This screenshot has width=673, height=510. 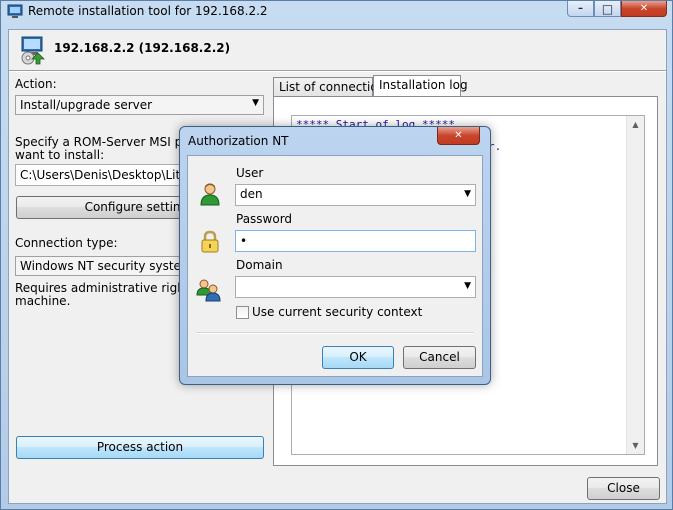 I want to click on action-select: Install/upgrade server ▼, so click(x=139, y=105).